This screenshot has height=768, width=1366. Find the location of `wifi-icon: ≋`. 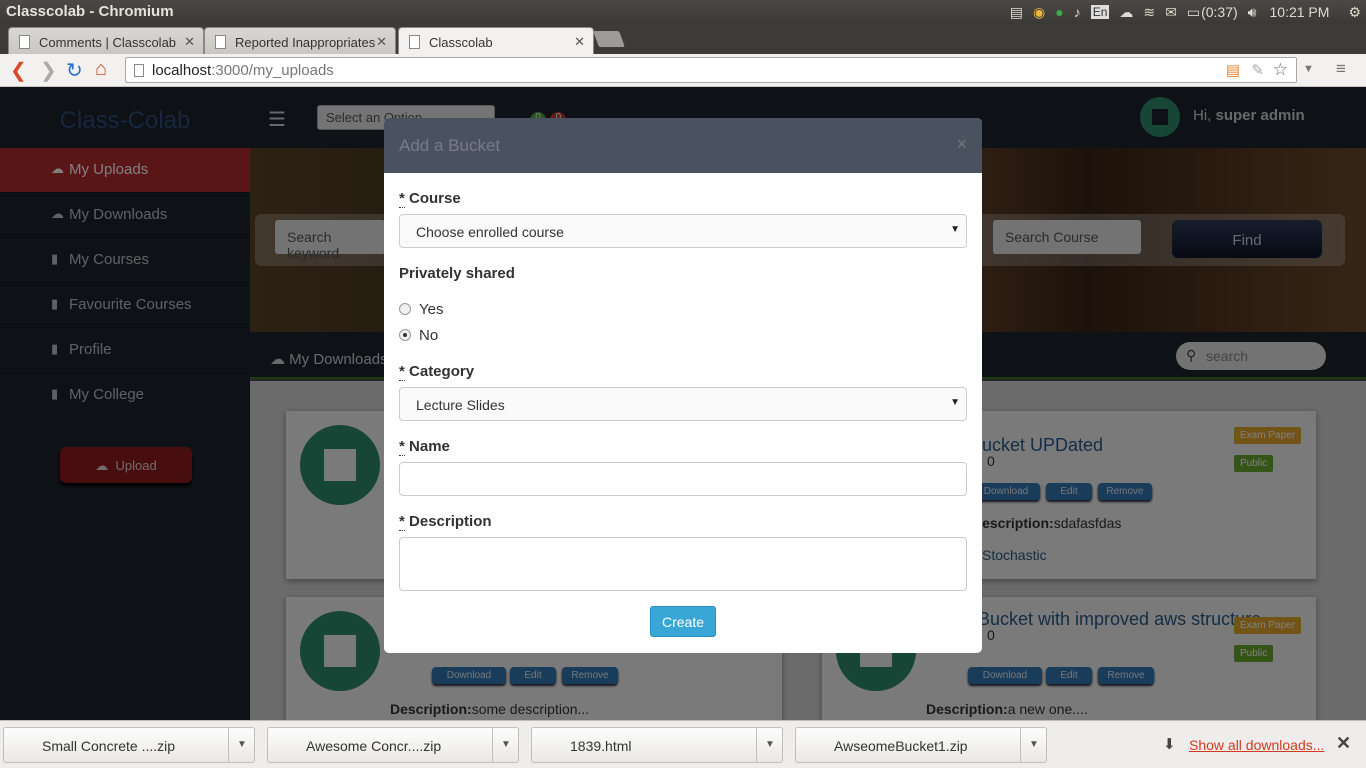

wifi-icon: ≋ is located at coordinates (1149, 12).